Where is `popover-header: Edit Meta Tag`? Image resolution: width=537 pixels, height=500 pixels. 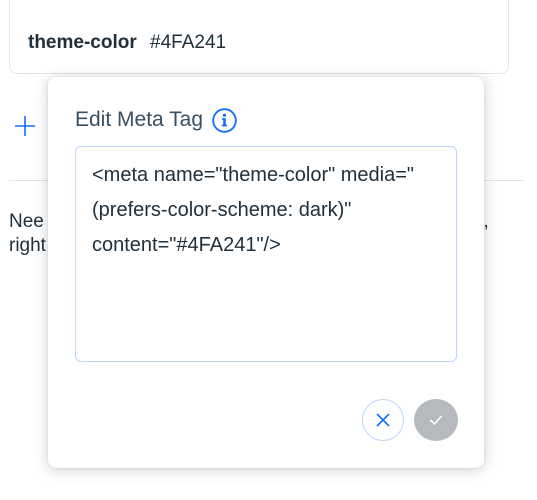
popover-header: Edit Meta Tag is located at coordinates (156, 120).